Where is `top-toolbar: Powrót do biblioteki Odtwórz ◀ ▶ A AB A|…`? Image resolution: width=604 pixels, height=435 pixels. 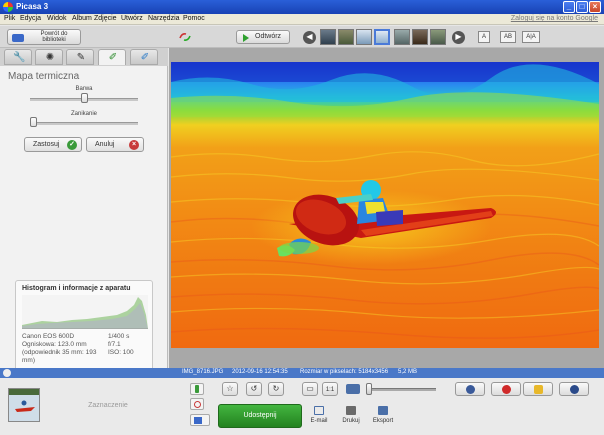
top-toolbar: Powrót do biblioteki Odtwórz ◀ ▶ A AB A|… is located at coordinates (302, 37).